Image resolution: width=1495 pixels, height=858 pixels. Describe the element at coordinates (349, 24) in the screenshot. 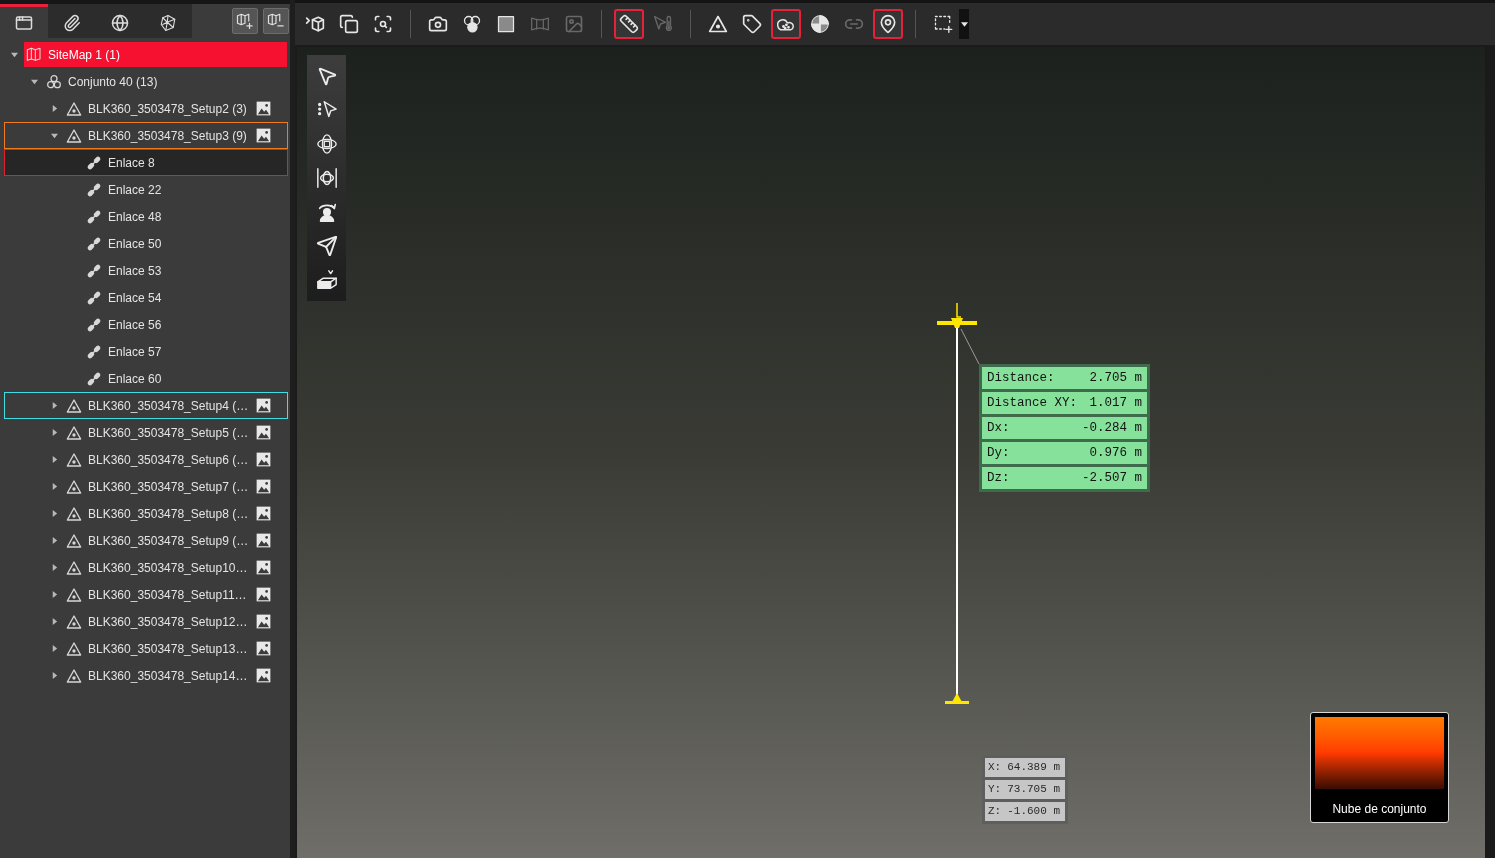

I see `windows-icon` at that location.